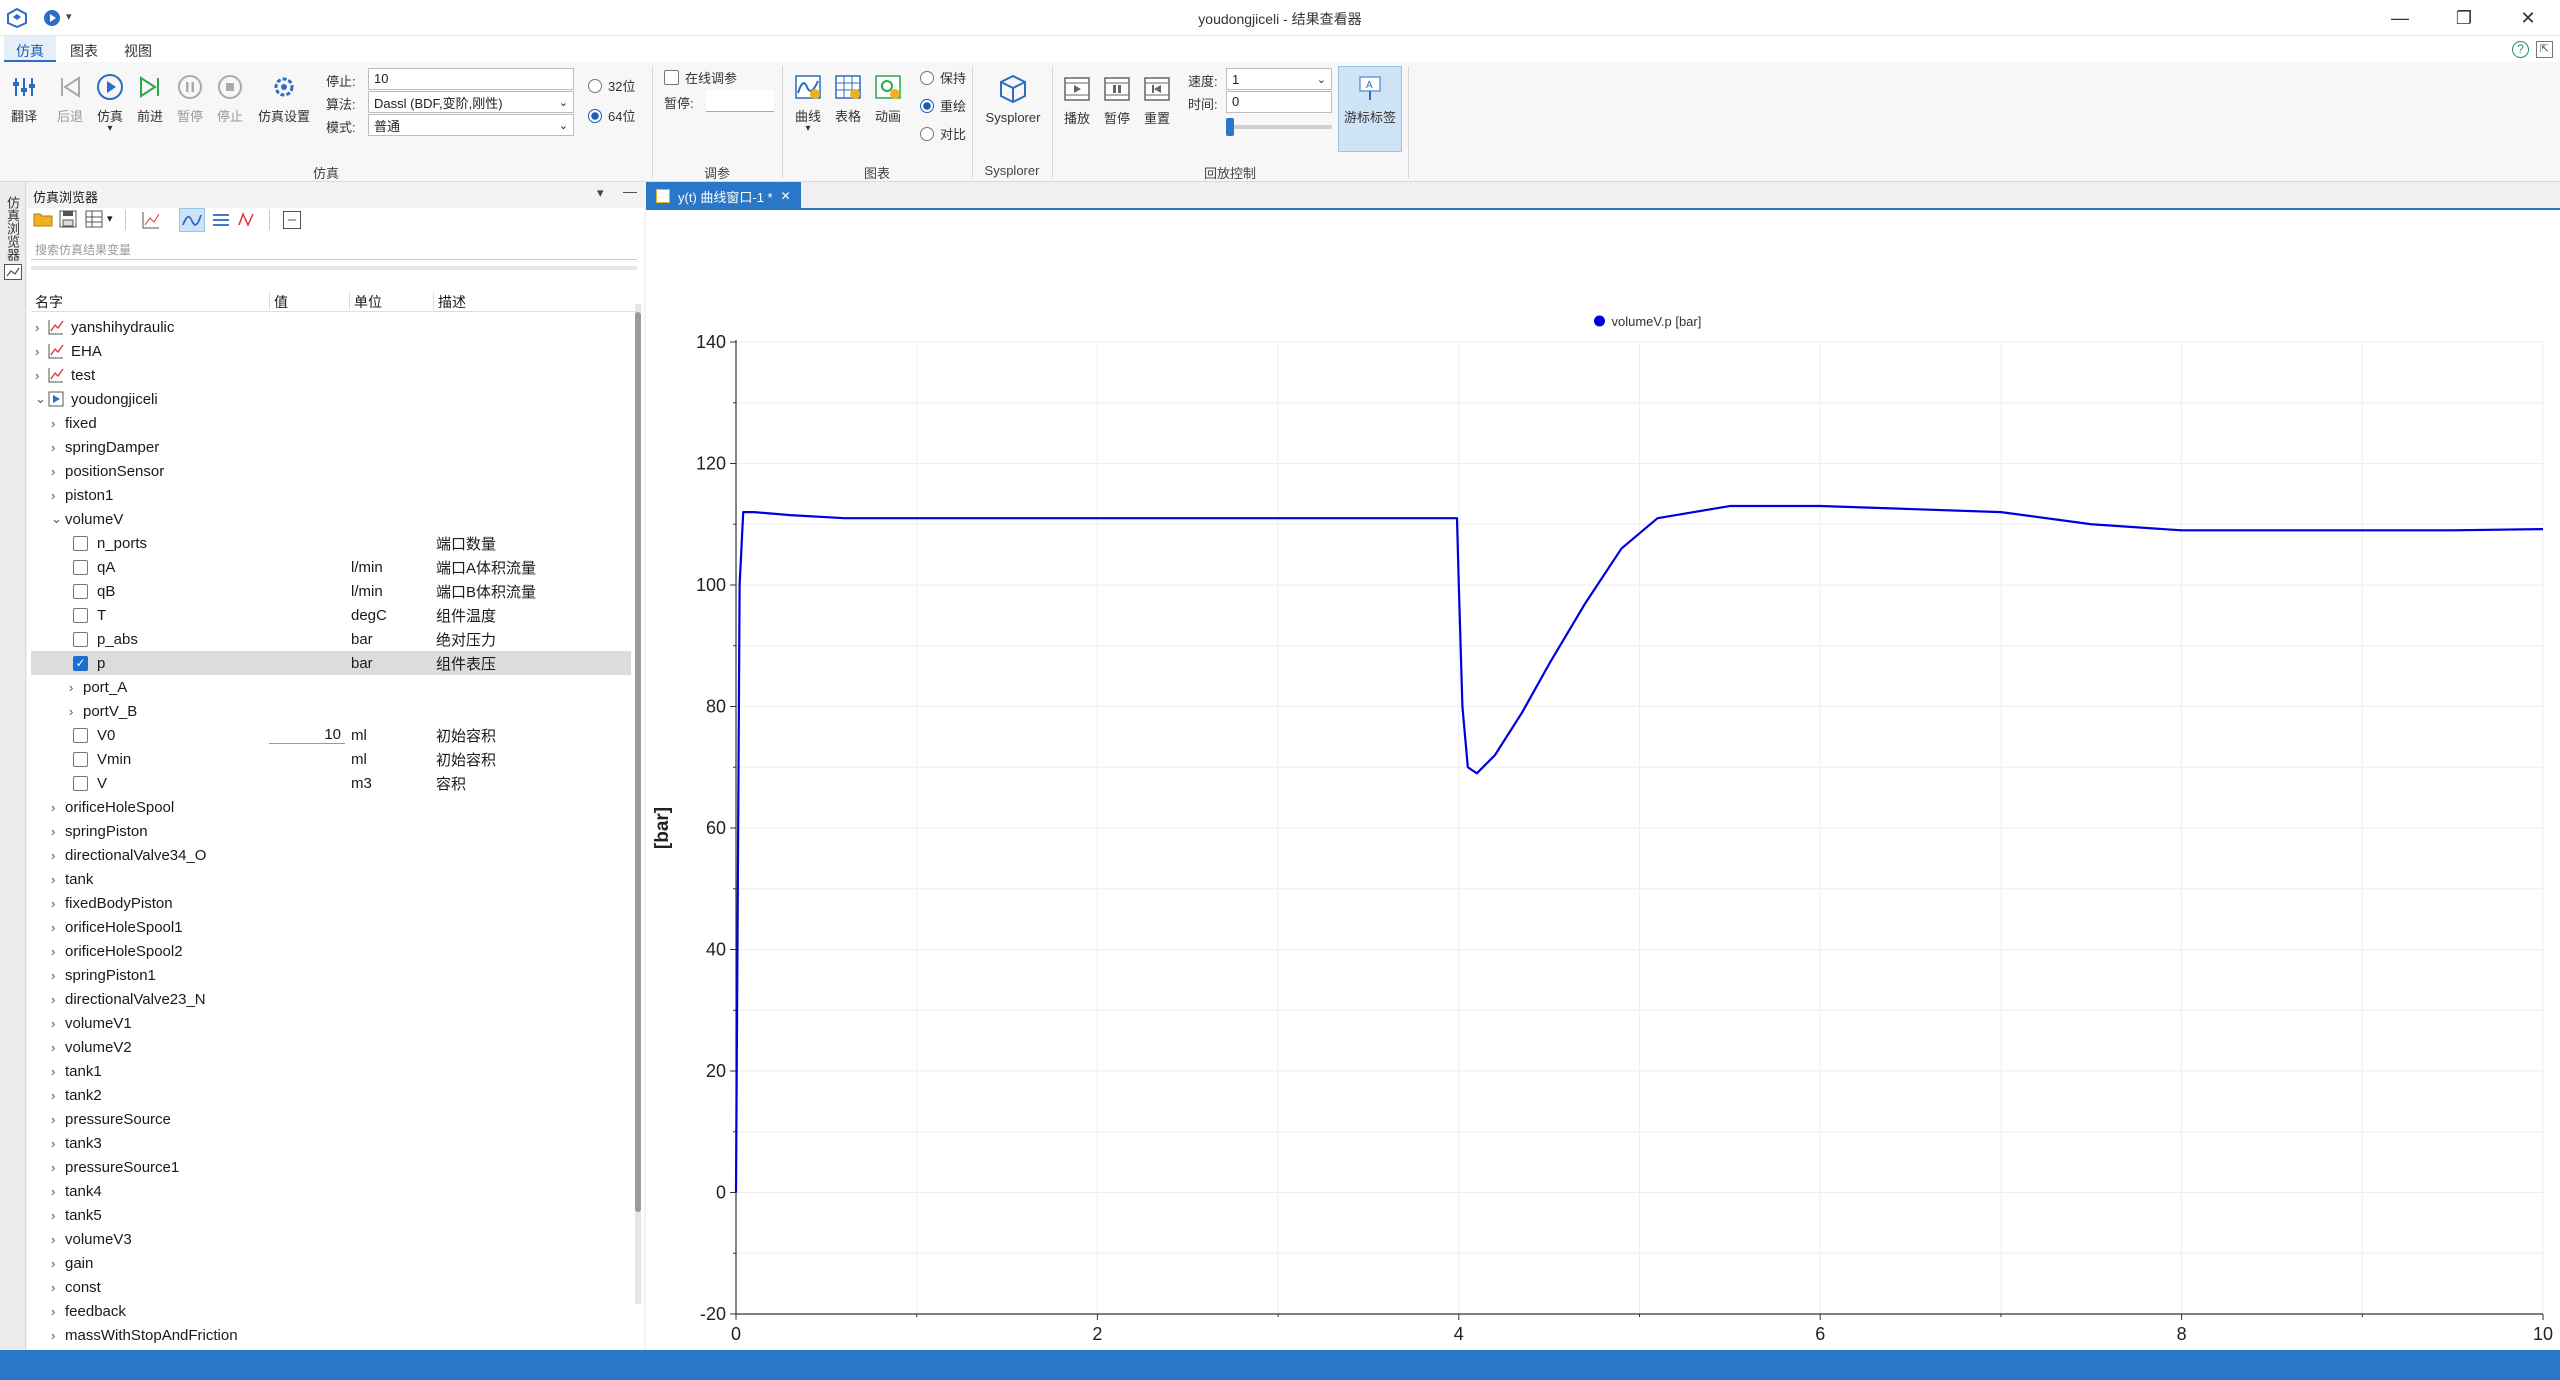 The width and height of the screenshot is (2560, 1380). I want to click on tree-row-test: › test, so click(331, 375).